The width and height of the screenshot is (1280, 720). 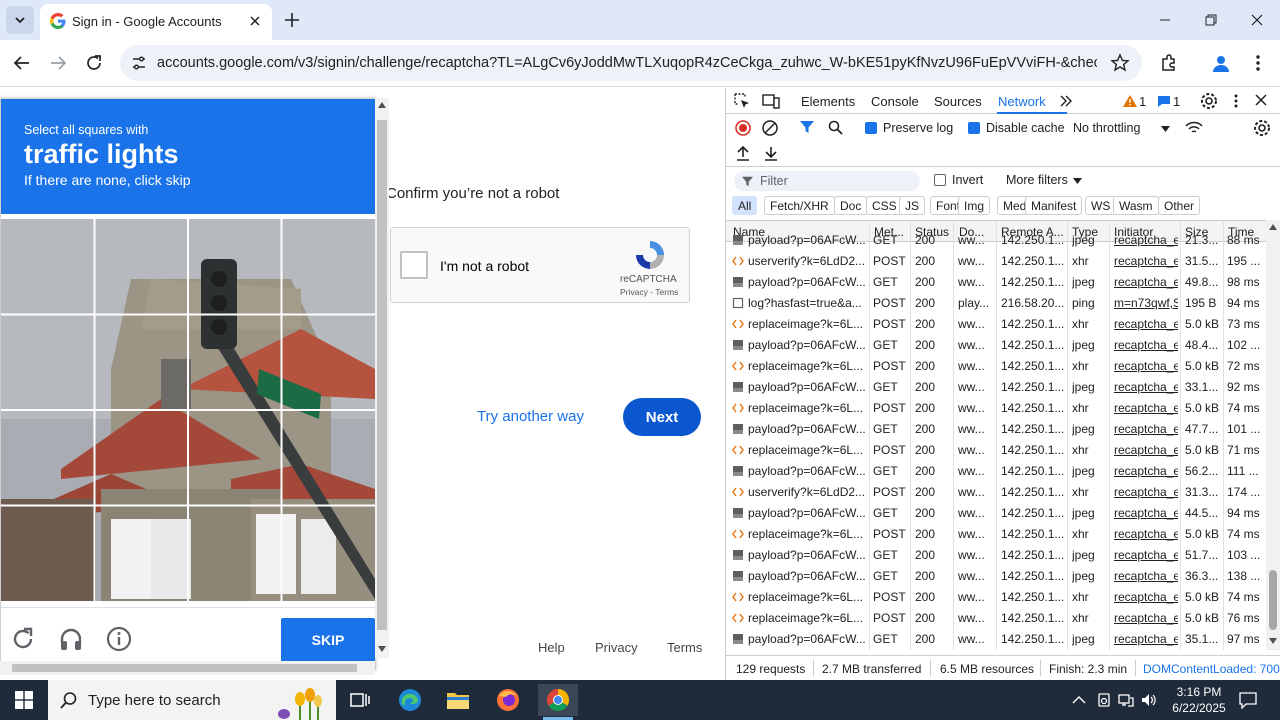 I want to click on extensions-button, so click(x=1169, y=63).